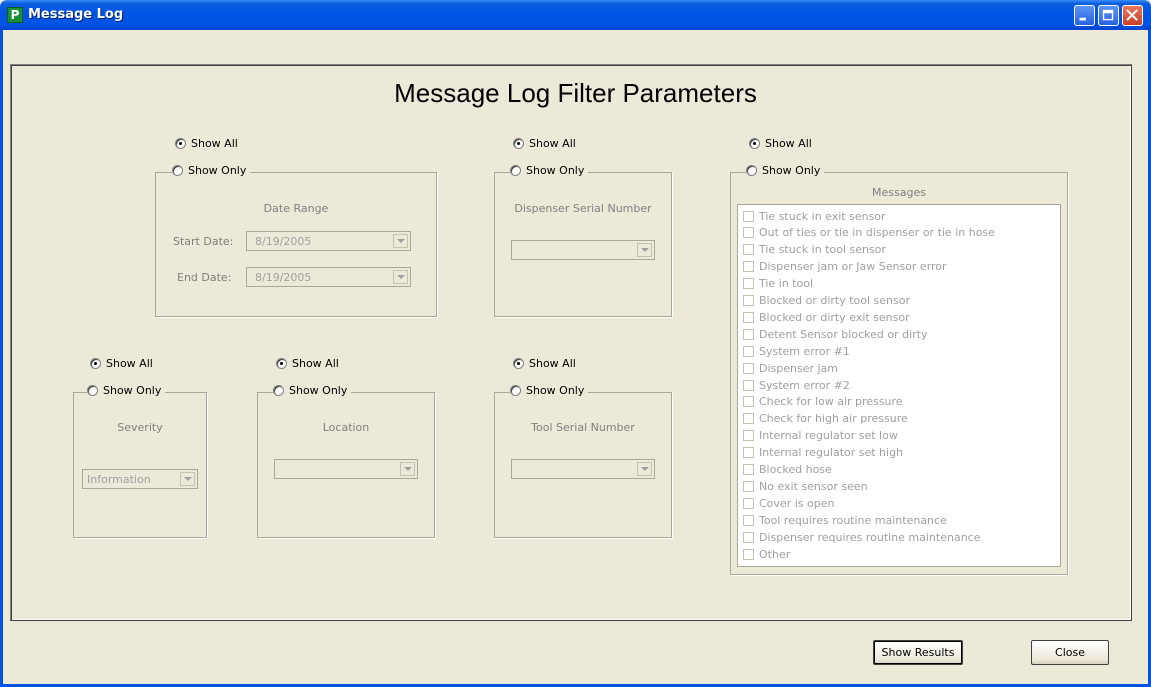 Image resolution: width=1151 pixels, height=687 pixels. Describe the element at coordinates (132, 390) in the screenshot. I see `severity-show-only-label: Show Only` at that location.